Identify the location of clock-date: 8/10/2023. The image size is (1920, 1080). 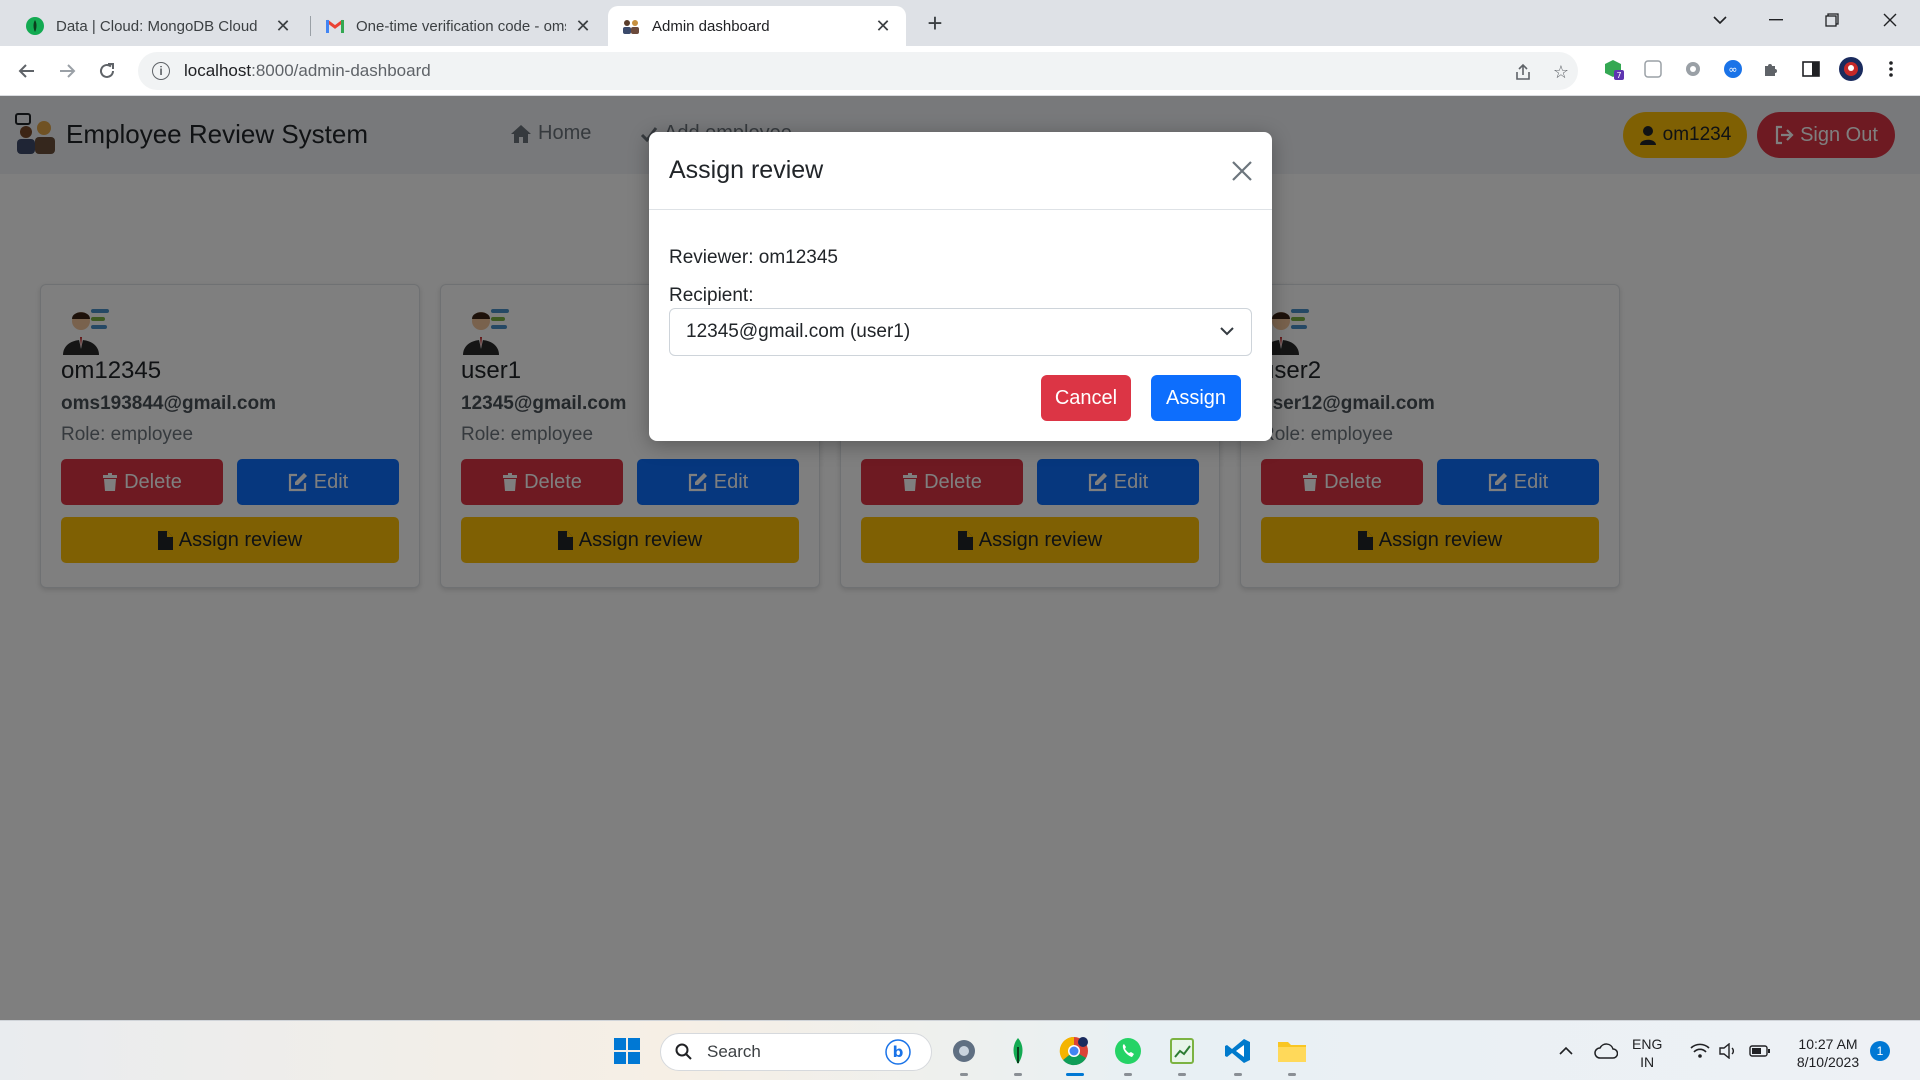
(1828, 1062).